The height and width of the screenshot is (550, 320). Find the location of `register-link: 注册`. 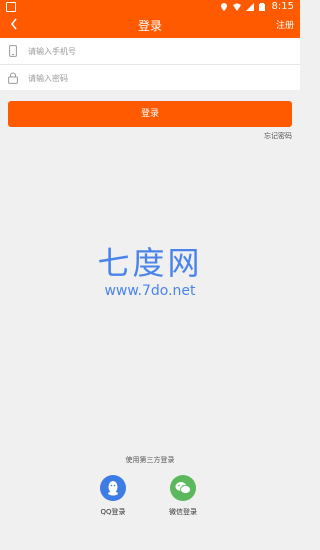

register-link: 注册 is located at coordinates (285, 26).